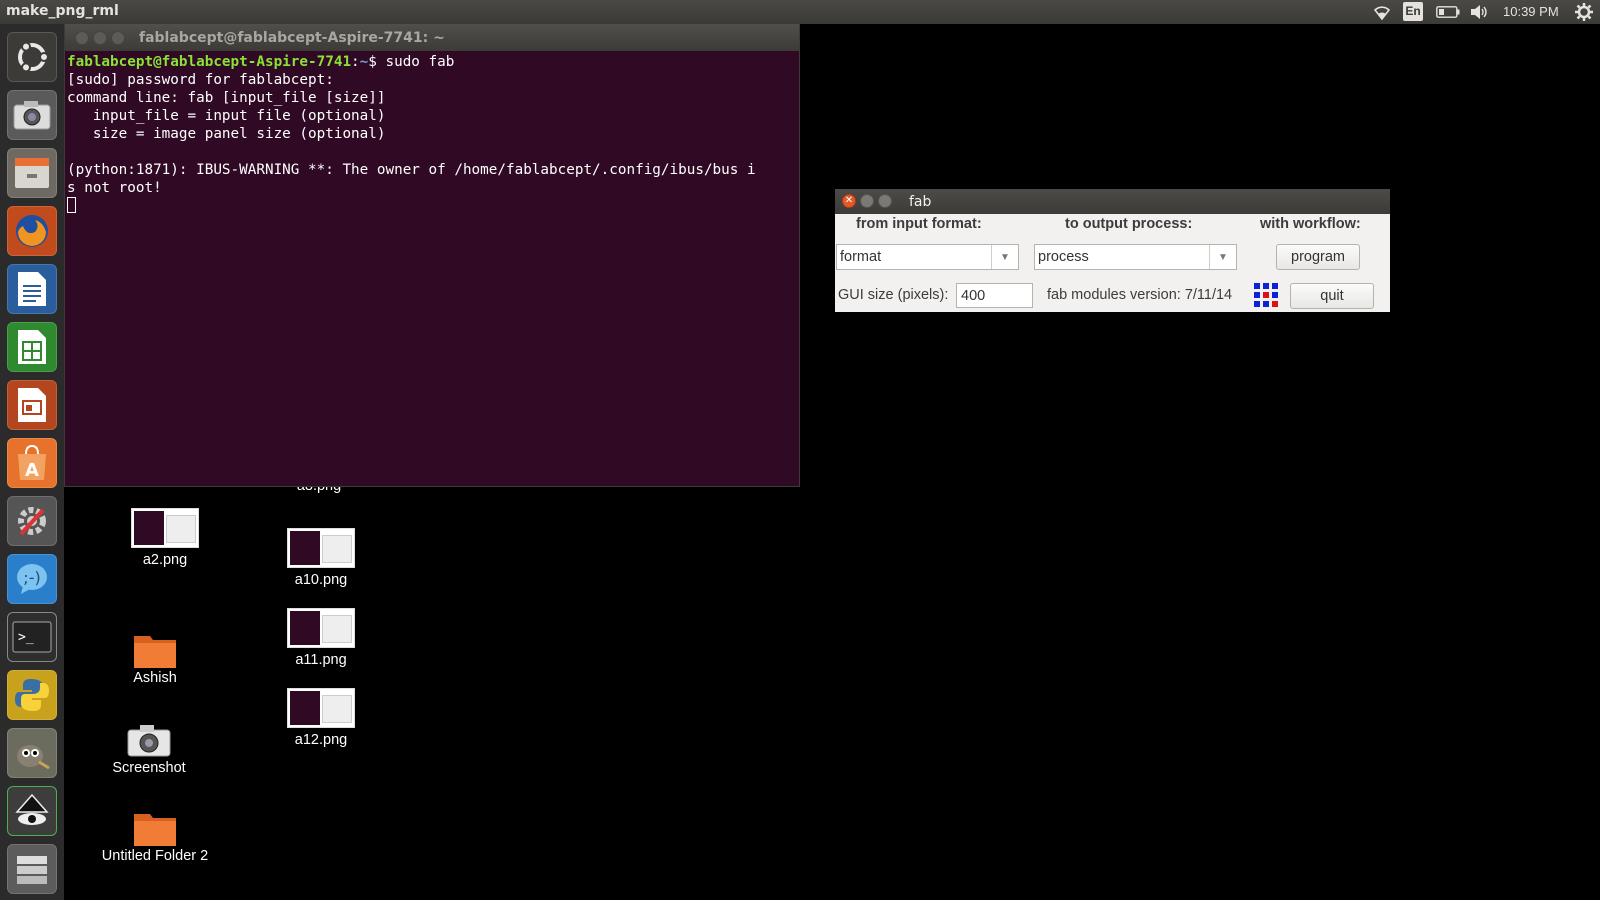 The height and width of the screenshot is (900, 1600). I want to click on desktop-icon-ashish: Ashish, so click(155, 659).